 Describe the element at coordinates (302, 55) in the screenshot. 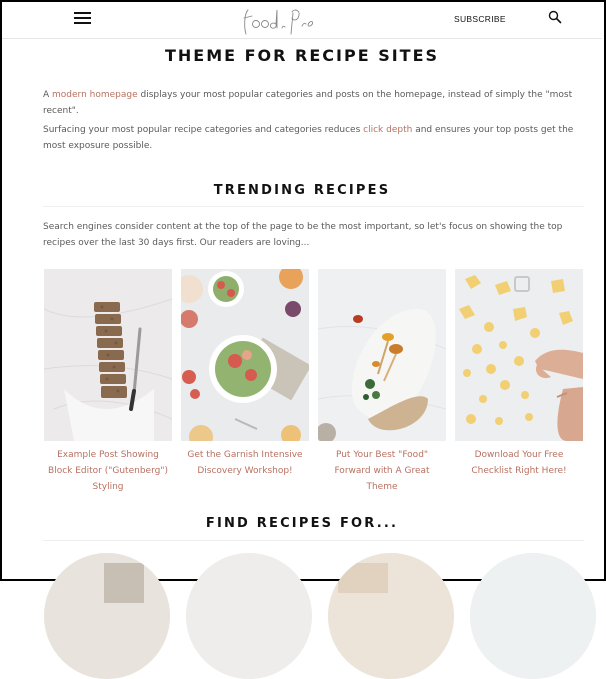

I see `page-title: THEME FOR RECIPE SITES` at that location.